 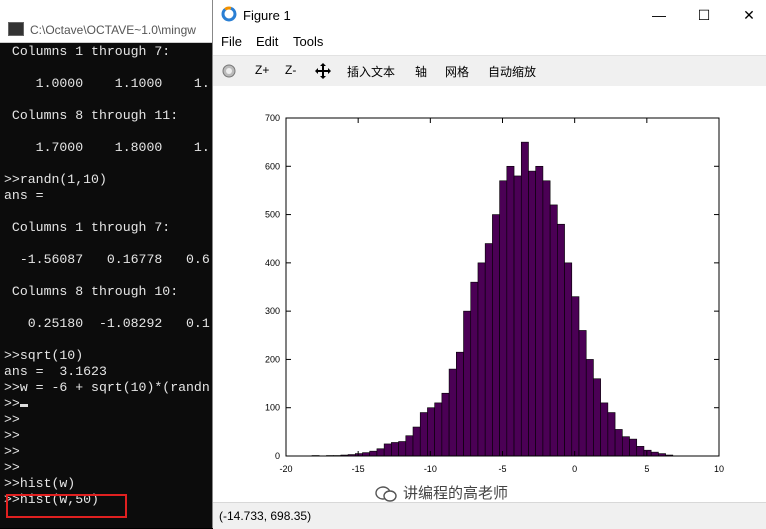 What do you see at coordinates (229, 71) in the screenshot?
I see `rotate-icon` at bounding box center [229, 71].